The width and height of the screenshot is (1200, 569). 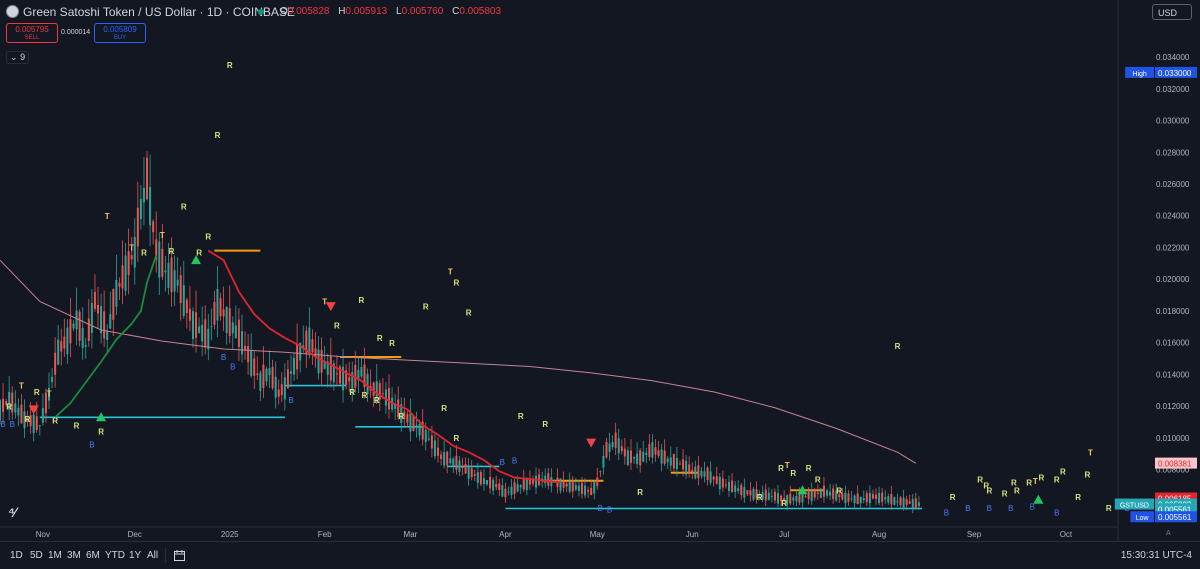 I want to click on range-3m: 3M, so click(x=74, y=555).